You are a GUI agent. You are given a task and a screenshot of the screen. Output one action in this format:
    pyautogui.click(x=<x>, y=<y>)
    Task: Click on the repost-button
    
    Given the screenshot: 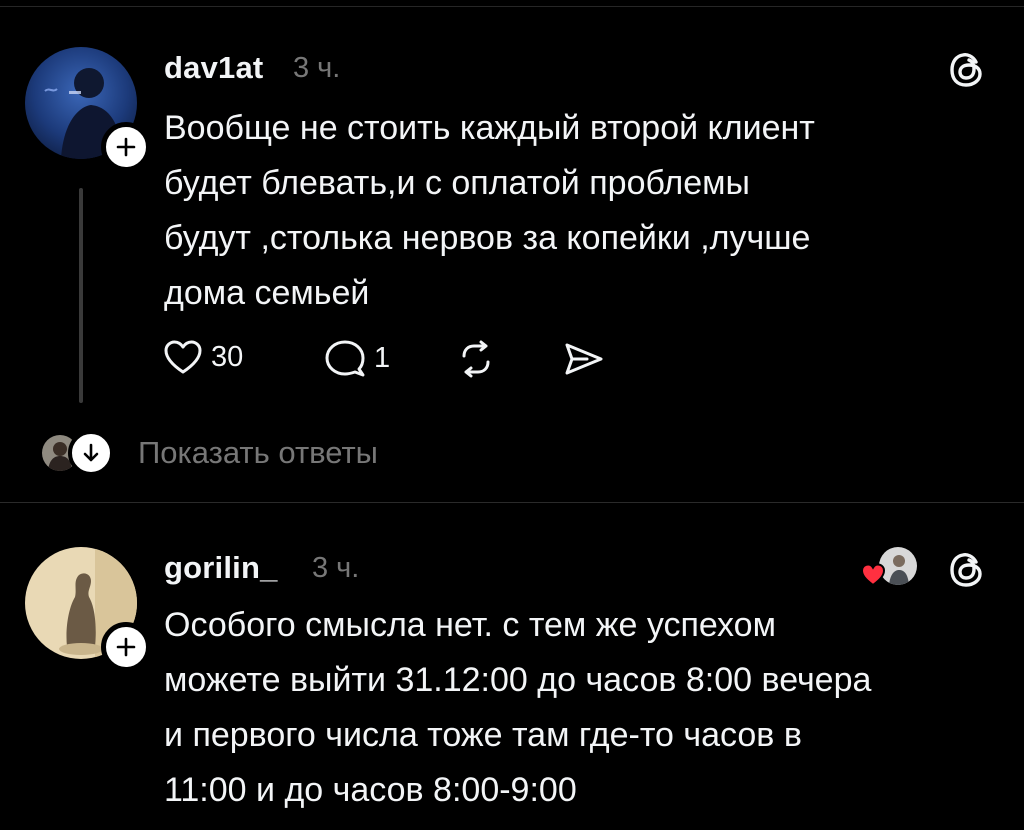 What is the action you would take?
    pyautogui.click(x=476, y=359)
    